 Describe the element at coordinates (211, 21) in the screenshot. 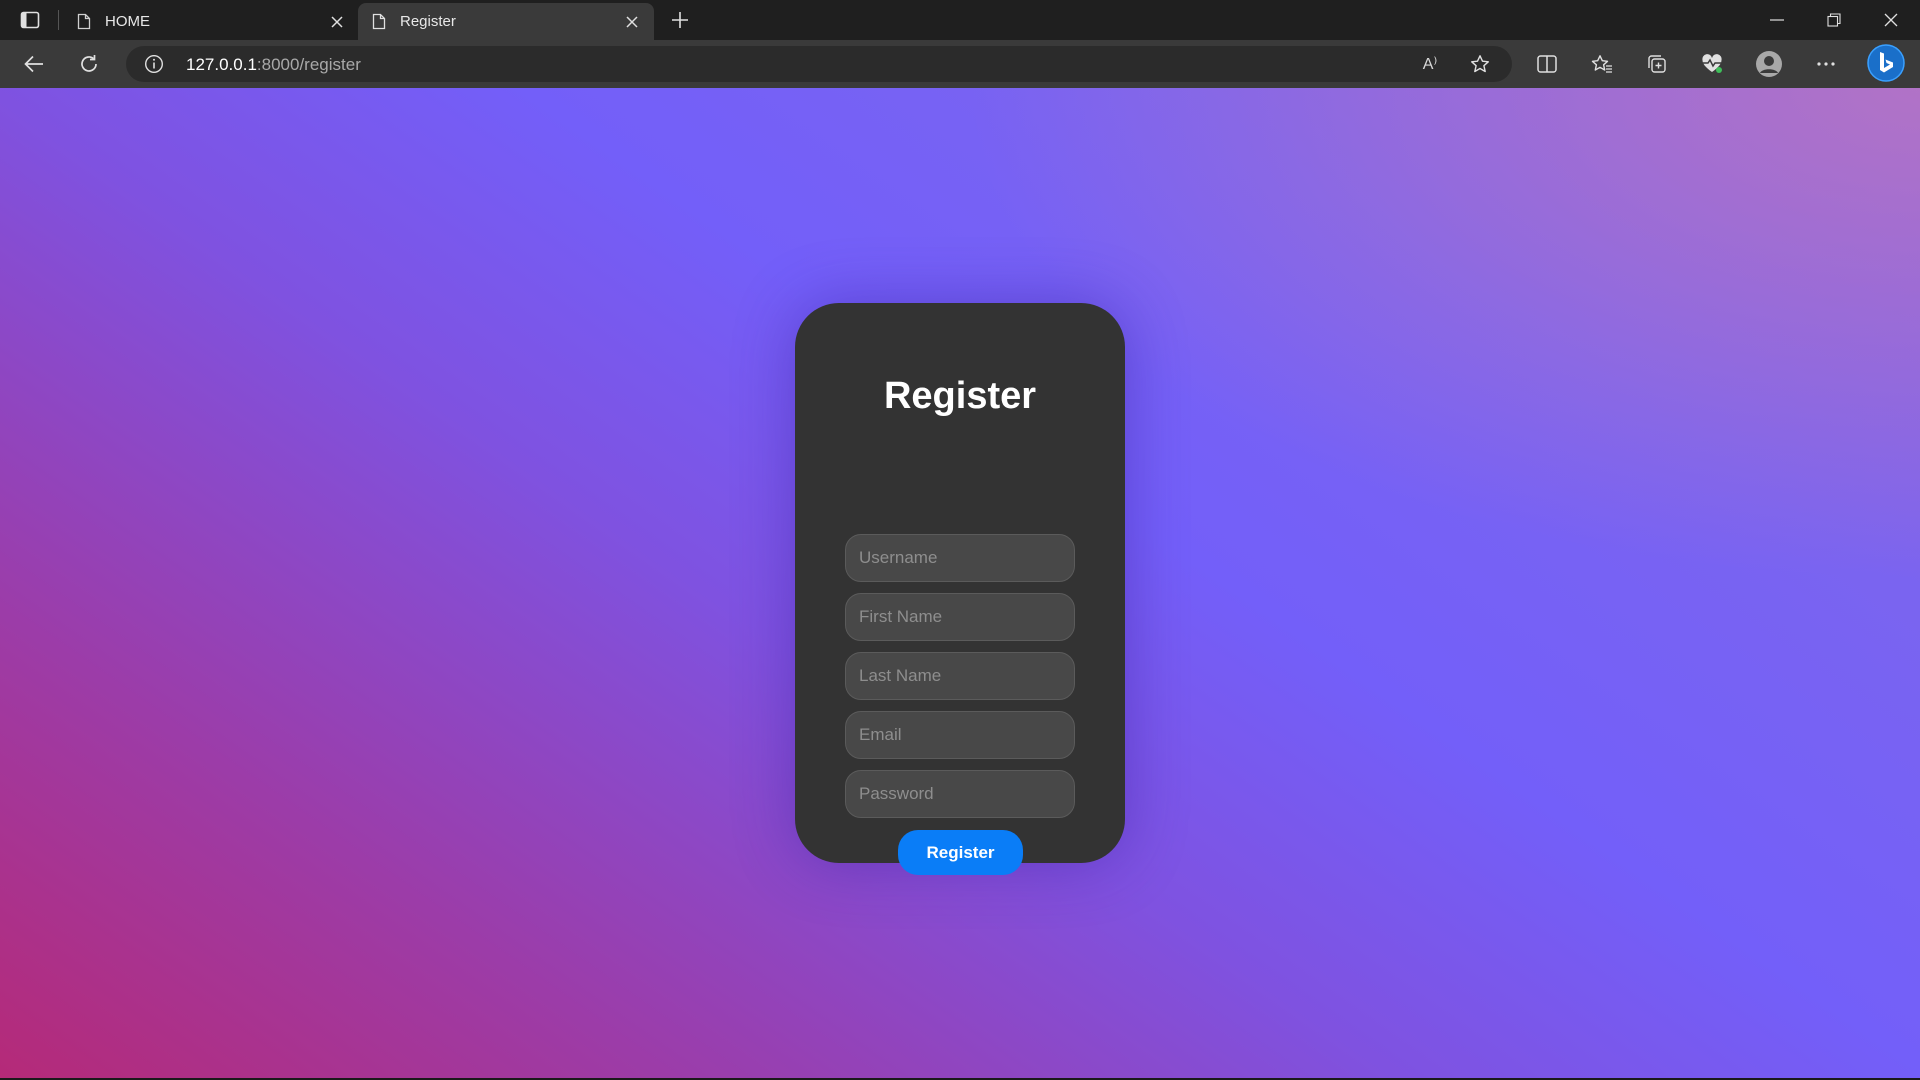

I see `tab-home: HOME` at that location.